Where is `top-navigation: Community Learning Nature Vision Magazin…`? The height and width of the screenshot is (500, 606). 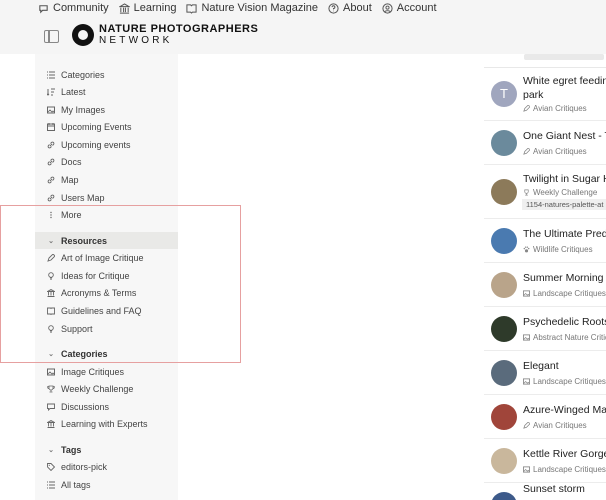 top-navigation: Community Learning Nature Vision Magazin… is located at coordinates (237, 8).